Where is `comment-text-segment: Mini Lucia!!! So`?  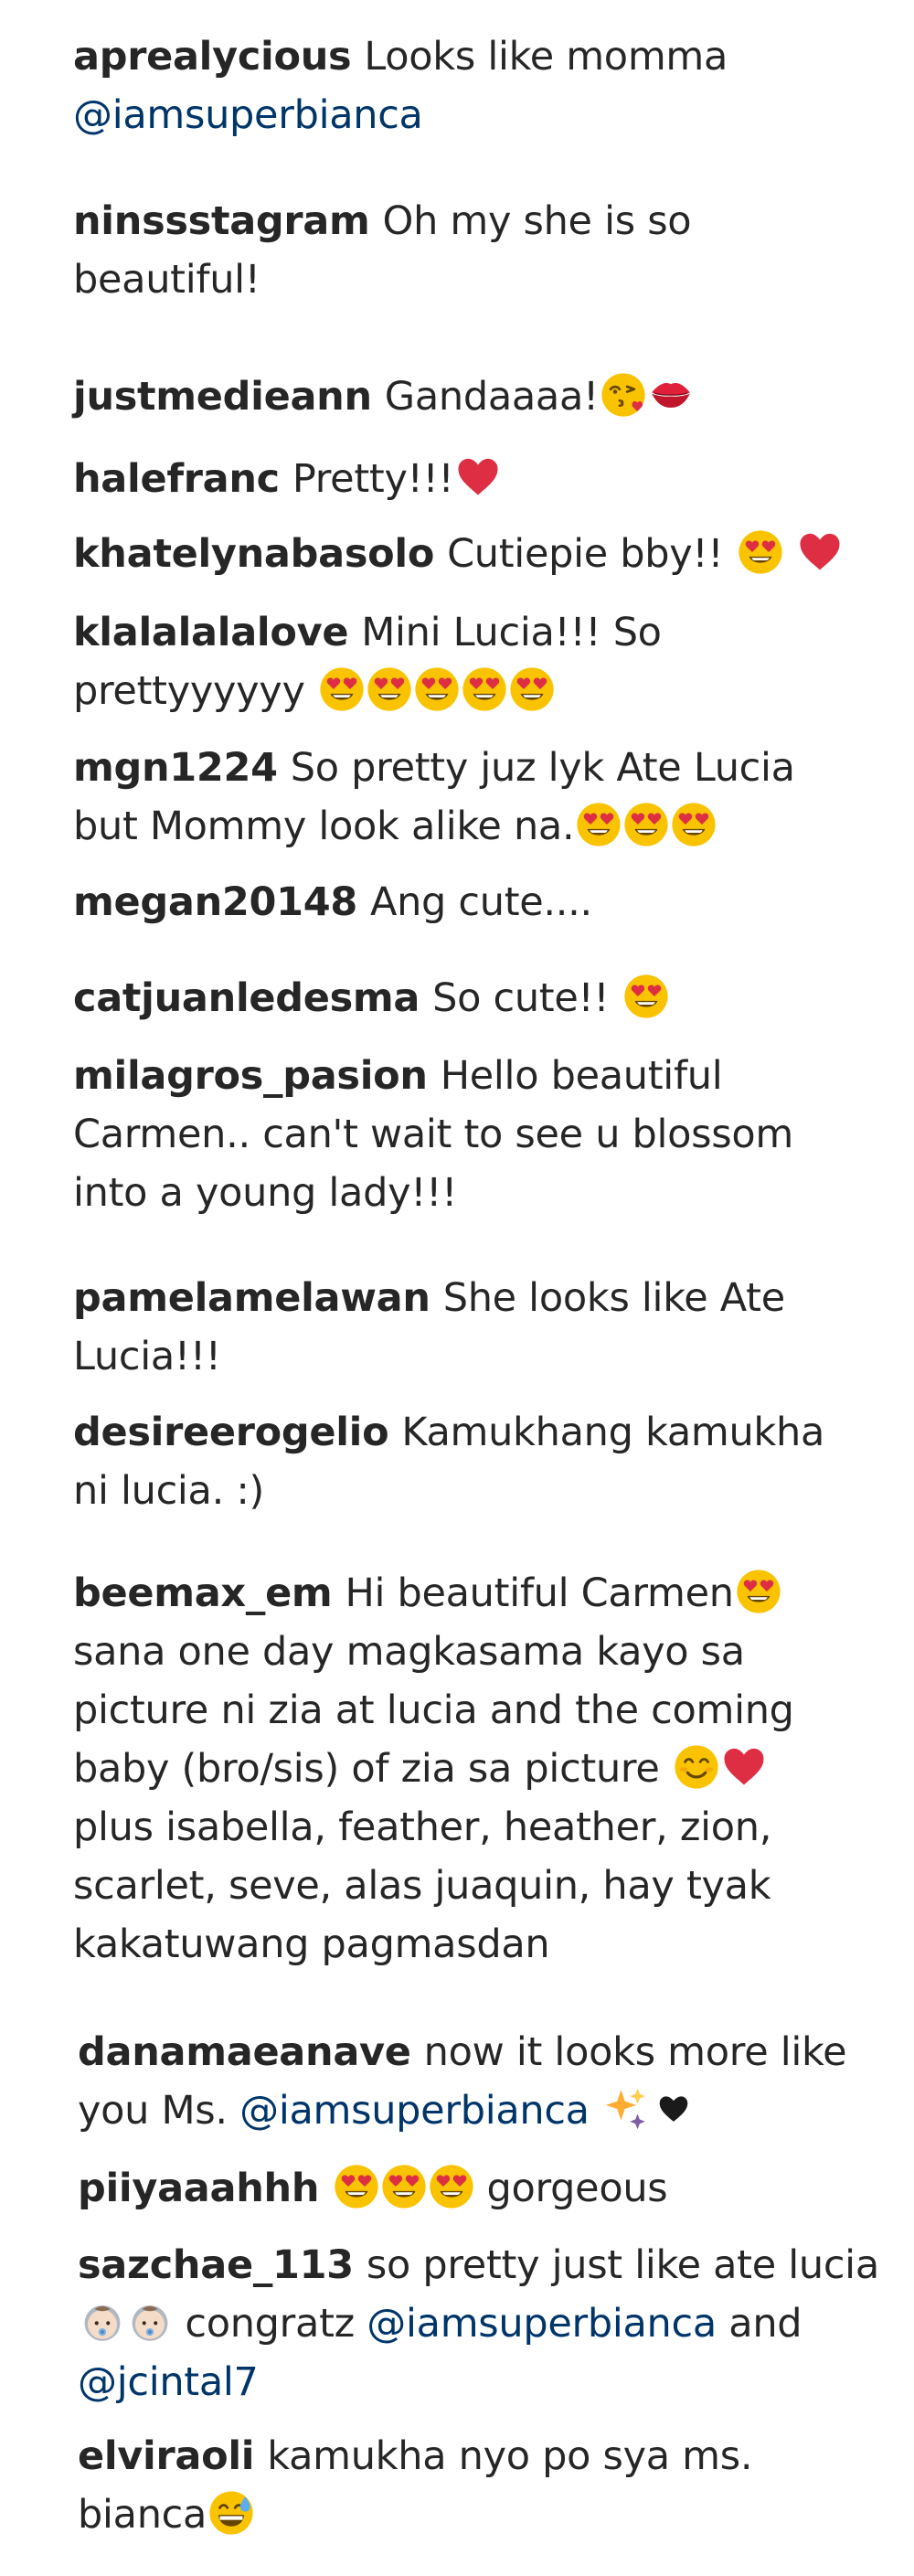
comment-text-segment: Mini Lucia!!! So is located at coordinates (512, 632).